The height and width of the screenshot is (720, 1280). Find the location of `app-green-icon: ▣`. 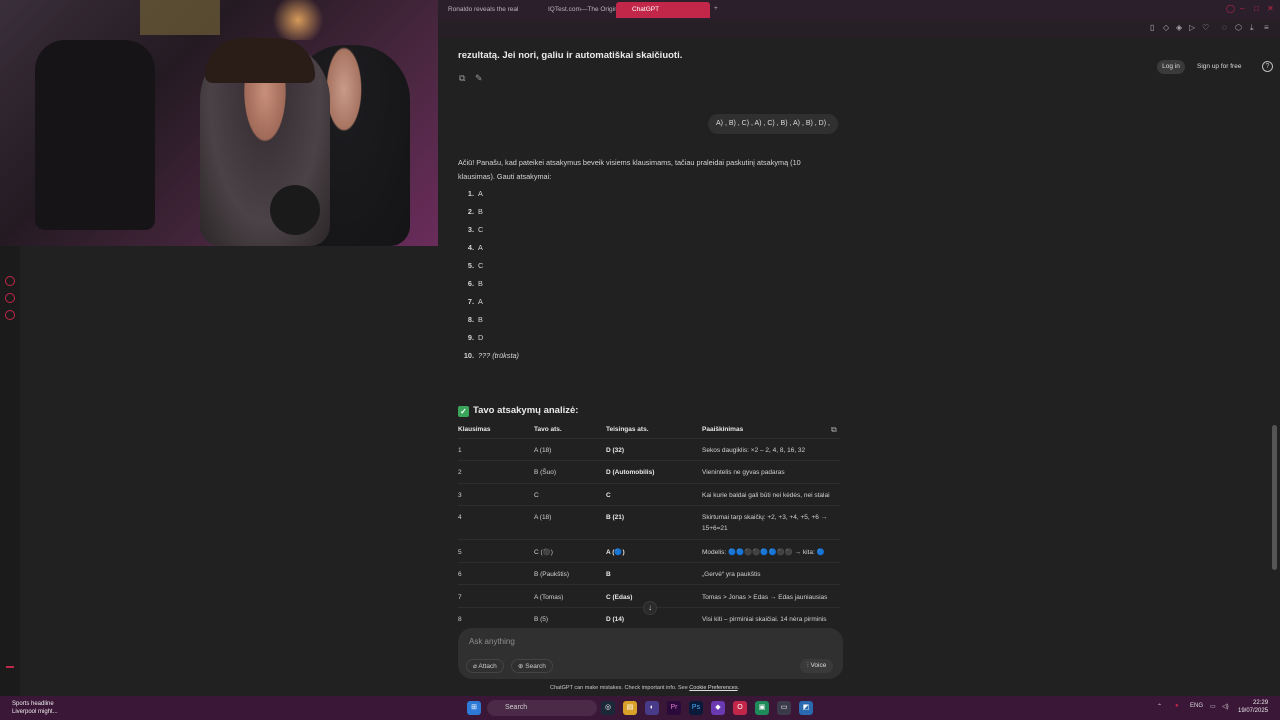

app-green-icon: ▣ is located at coordinates (762, 708).